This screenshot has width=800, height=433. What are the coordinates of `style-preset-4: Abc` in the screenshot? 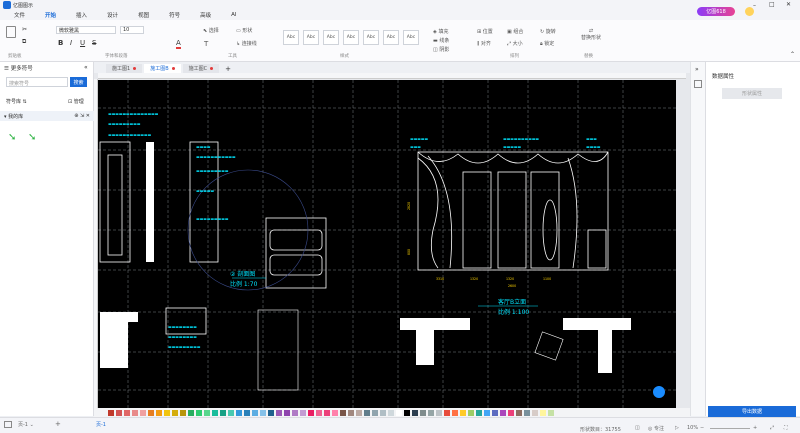 It's located at (371, 37).